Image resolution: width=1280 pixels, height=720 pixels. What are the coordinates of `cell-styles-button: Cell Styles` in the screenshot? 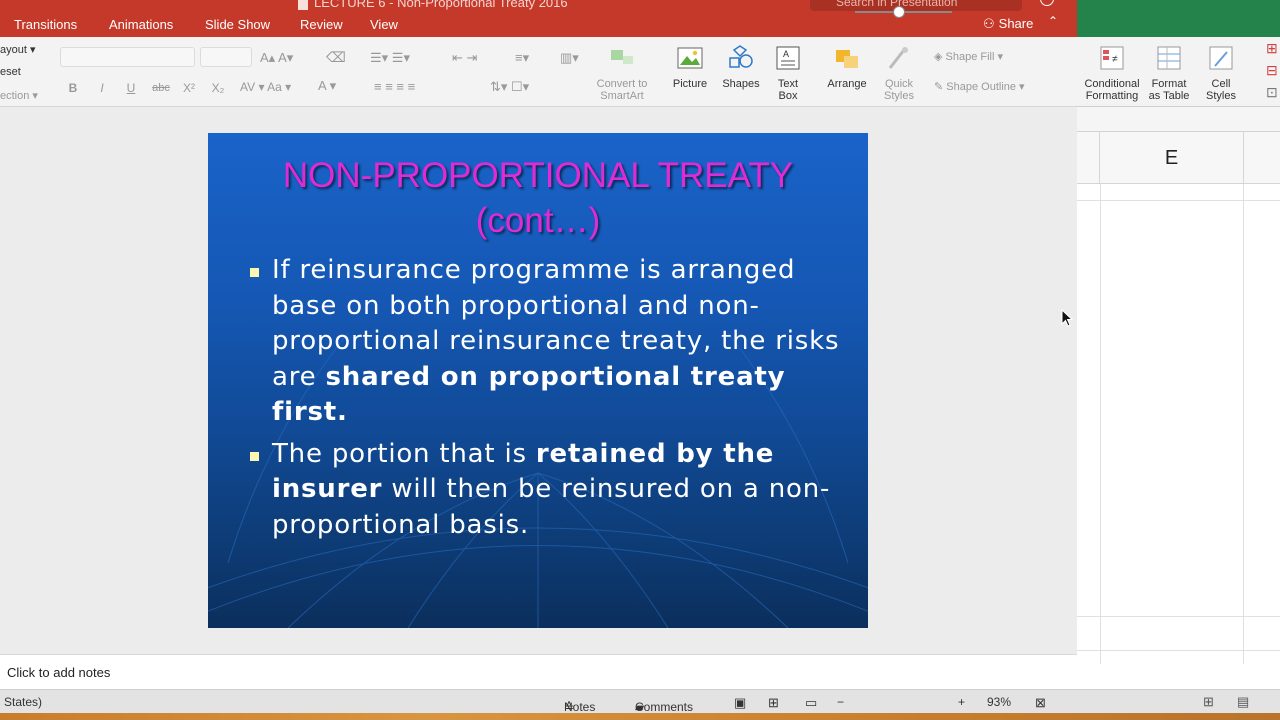 It's located at (1221, 73).